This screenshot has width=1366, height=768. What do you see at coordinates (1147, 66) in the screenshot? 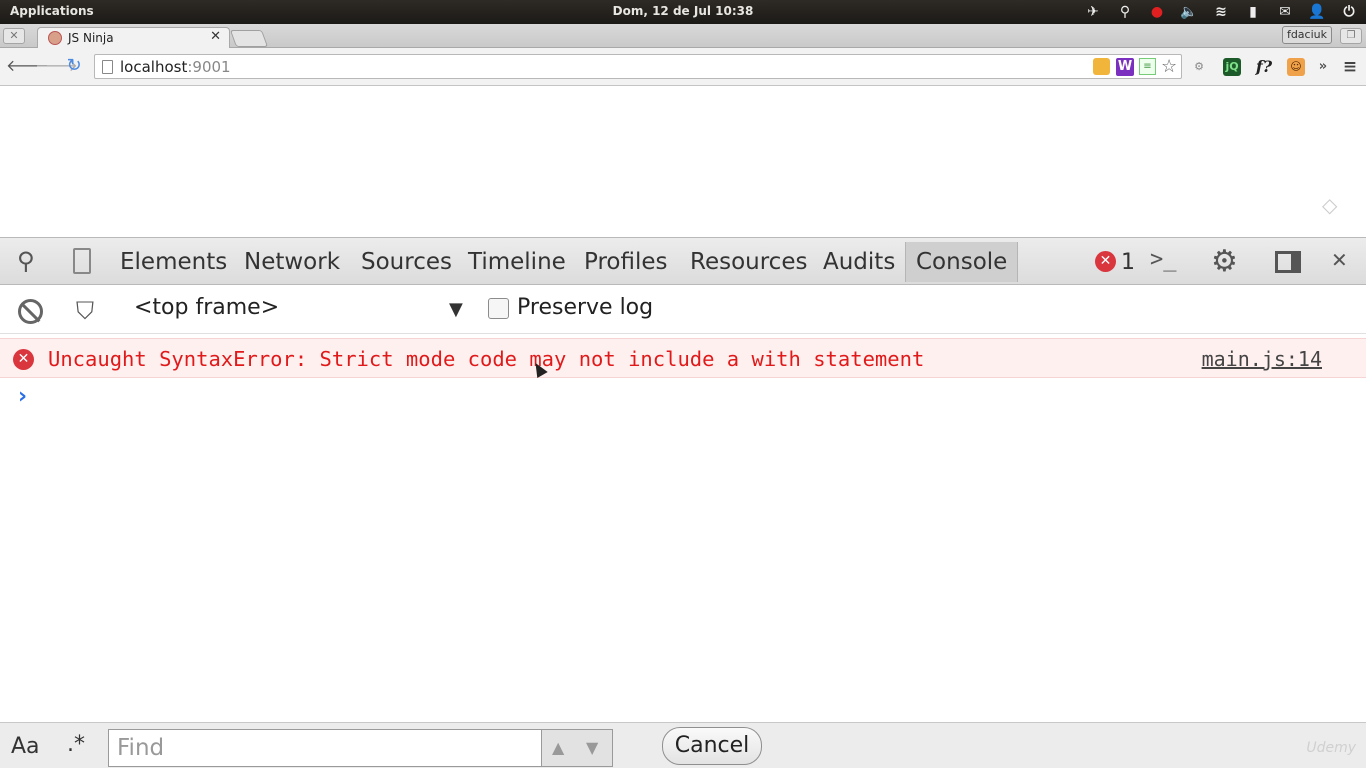
I see `extension-css-icon: ≡` at bounding box center [1147, 66].